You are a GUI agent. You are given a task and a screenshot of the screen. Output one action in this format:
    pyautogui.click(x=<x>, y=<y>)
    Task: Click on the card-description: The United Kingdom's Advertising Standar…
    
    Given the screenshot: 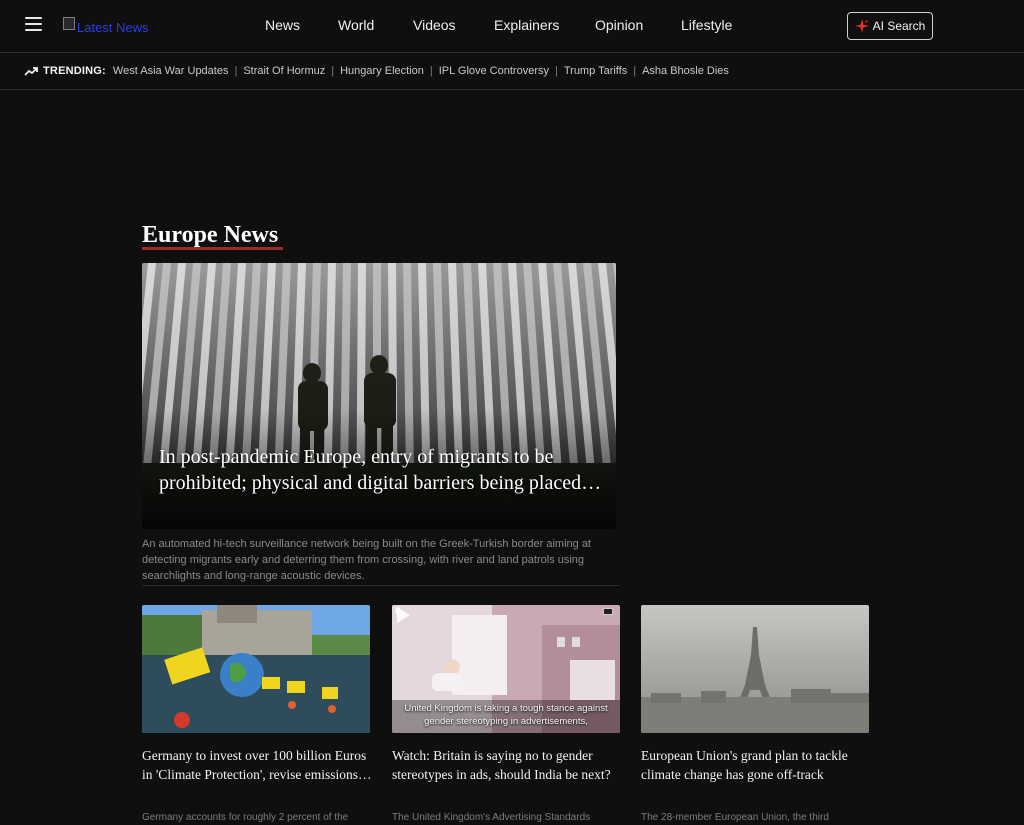 What is the action you would take?
    pyautogui.click(x=491, y=817)
    